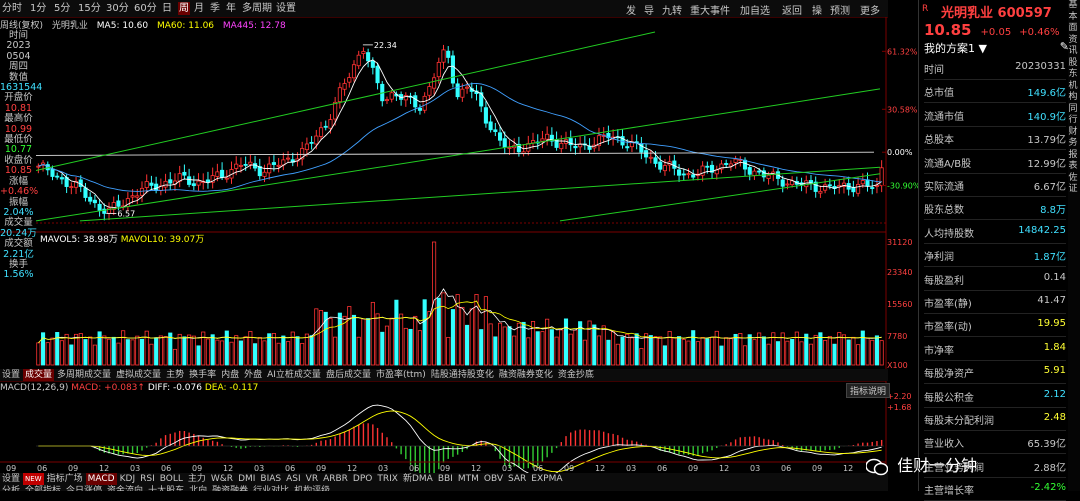 Image resolution: width=1080 pixels, height=501 pixels. Describe the element at coordinates (576, 375) in the screenshot. I see `volume-tab-13: 资金抄底` at that location.